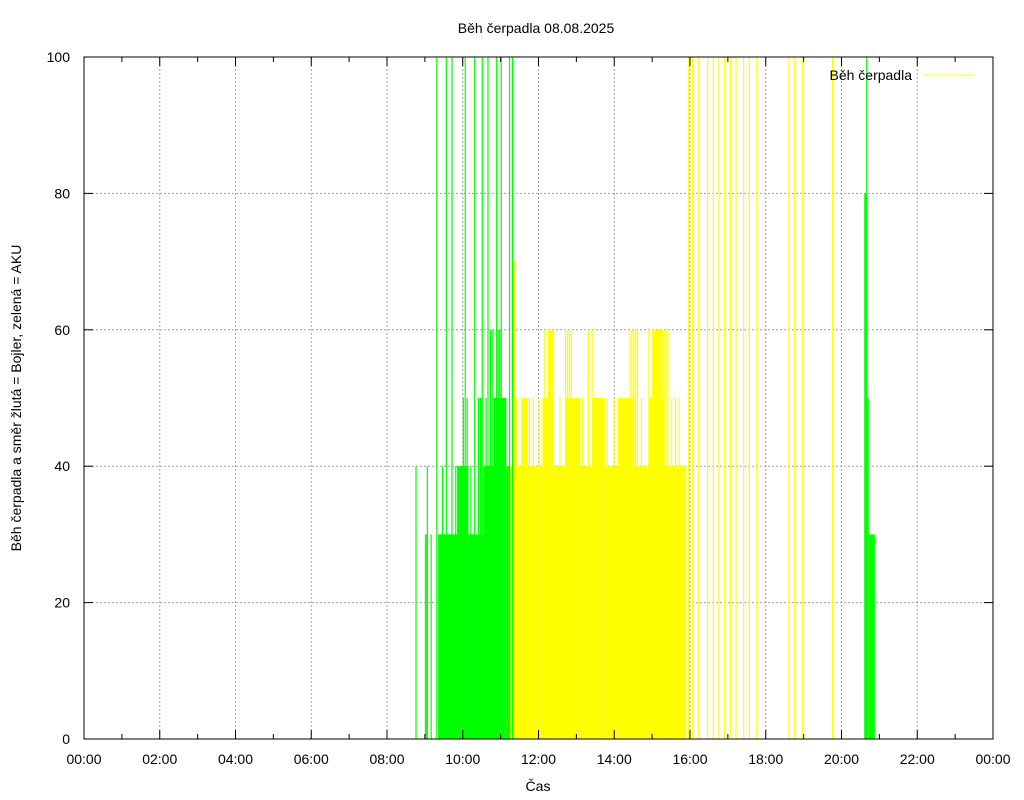 This screenshot has width=1024, height=800. I want to click on y-tick-labels: 0 20 40 60 80 100, so click(59, 398).